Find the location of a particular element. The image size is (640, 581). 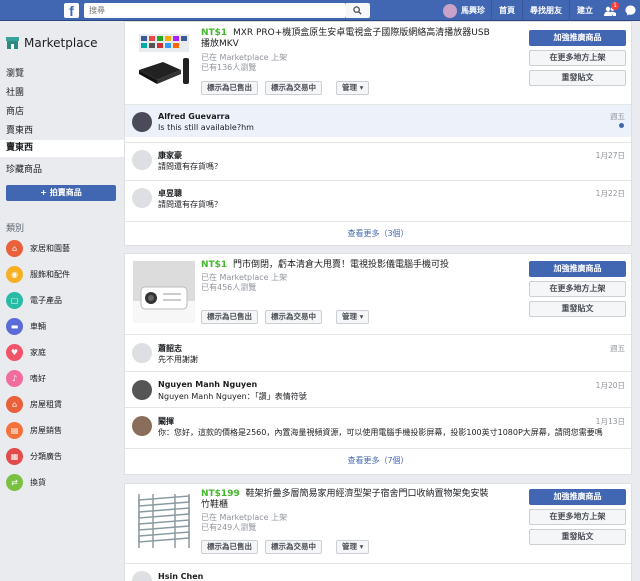

message-time: 1月20日 is located at coordinates (610, 385).